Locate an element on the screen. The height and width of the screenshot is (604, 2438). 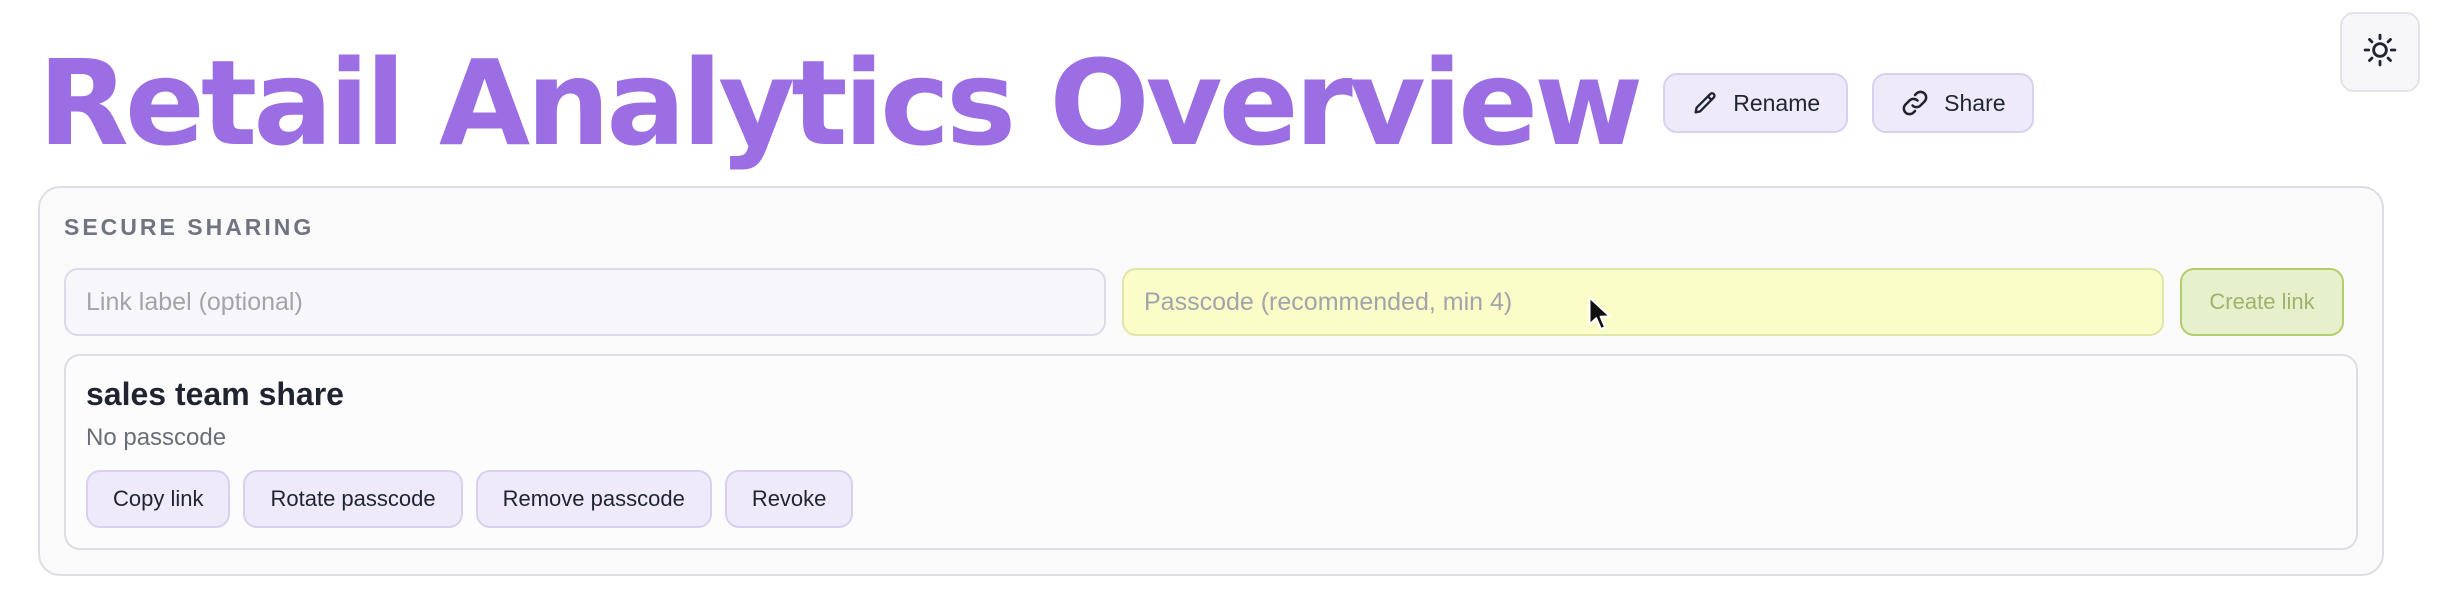
theme-toggle-button is located at coordinates (2380, 52).